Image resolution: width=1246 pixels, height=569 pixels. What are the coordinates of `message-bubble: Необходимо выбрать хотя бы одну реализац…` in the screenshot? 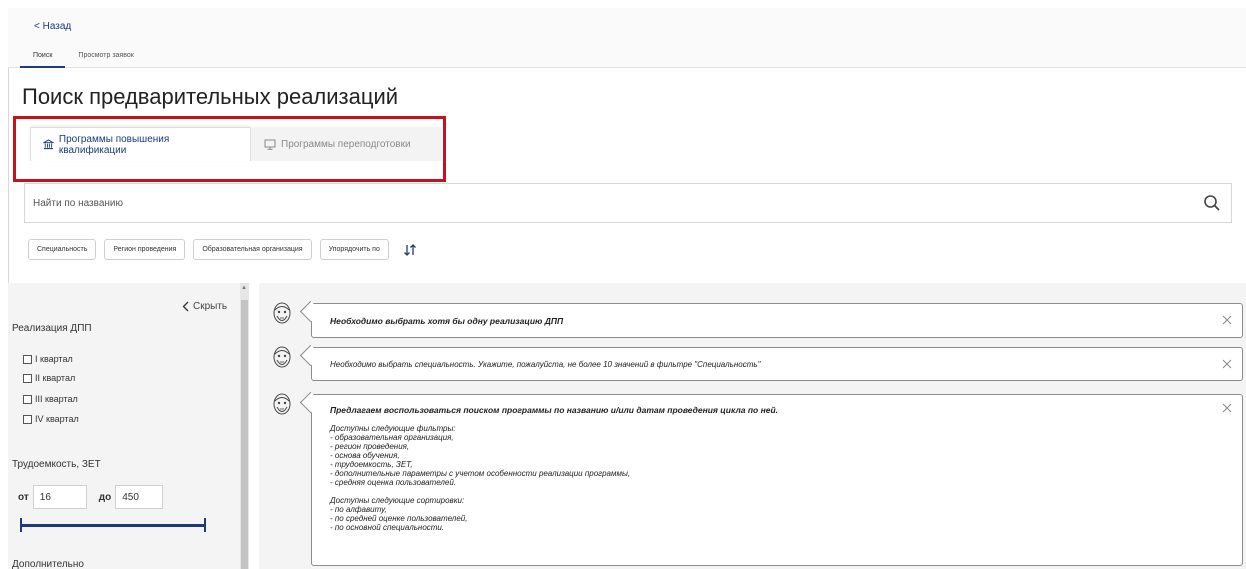 It's located at (777, 320).